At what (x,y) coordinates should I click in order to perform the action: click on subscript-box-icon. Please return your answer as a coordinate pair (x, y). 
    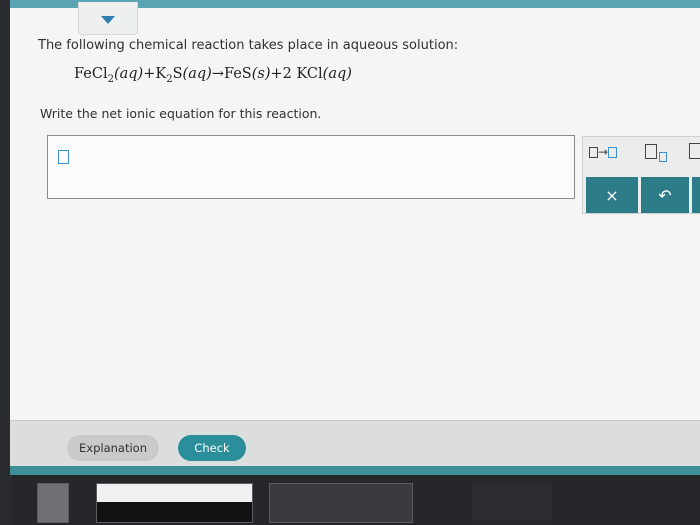
    Looking at the image, I should click on (663, 157).